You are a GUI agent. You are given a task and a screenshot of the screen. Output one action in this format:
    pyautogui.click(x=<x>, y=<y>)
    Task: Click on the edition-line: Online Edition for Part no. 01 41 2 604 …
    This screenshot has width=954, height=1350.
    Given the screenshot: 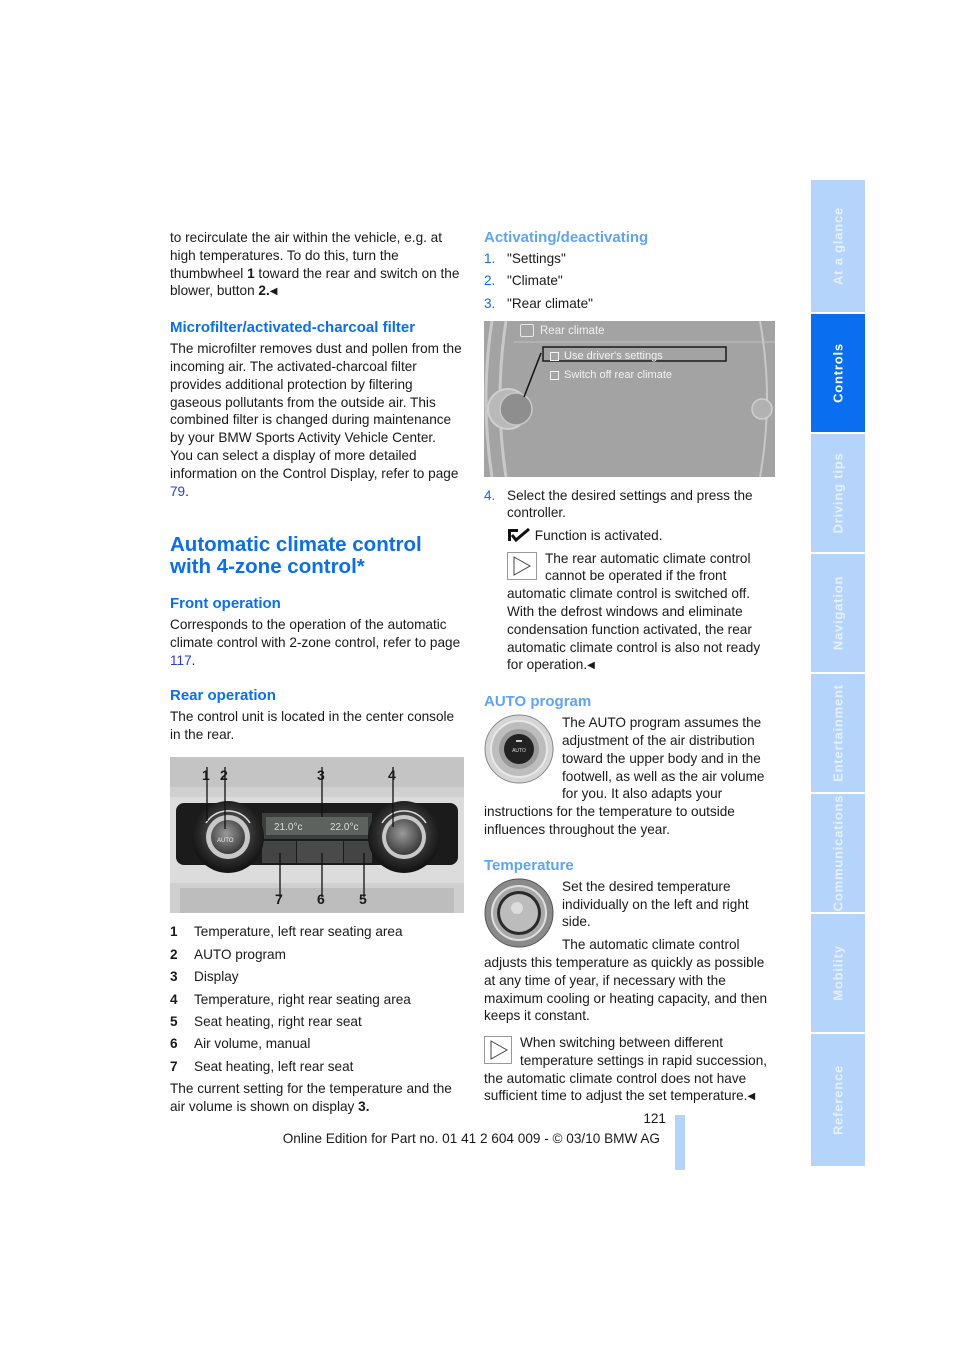 What is the action you would take?
    pyautogui.click(x=471, y=1138)
    